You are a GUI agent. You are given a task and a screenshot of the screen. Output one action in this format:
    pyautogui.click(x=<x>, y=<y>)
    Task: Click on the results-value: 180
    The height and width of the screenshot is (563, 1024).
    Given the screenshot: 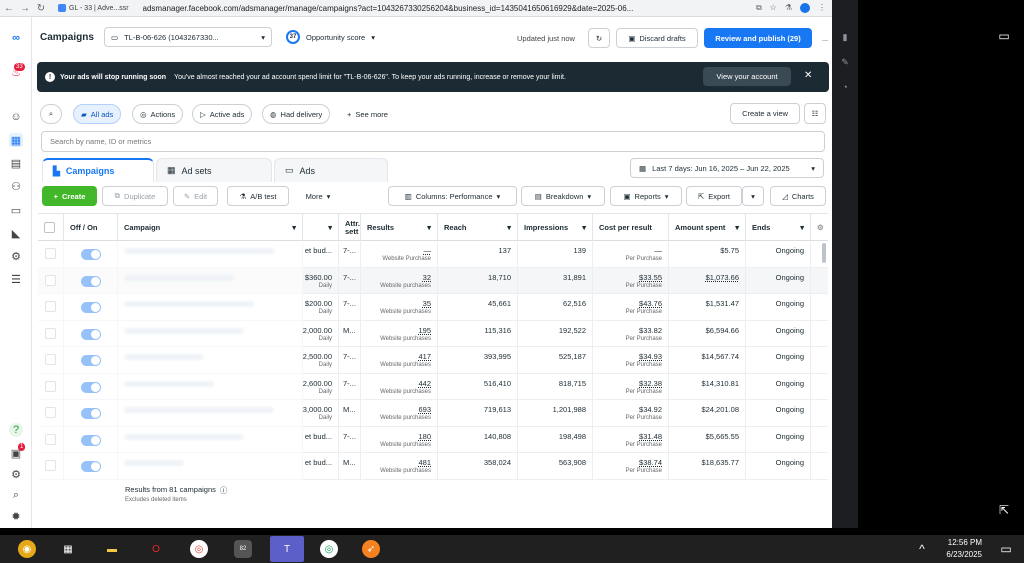 What is the action you would take?
    pyautogui.click(x=424, y=436)
    